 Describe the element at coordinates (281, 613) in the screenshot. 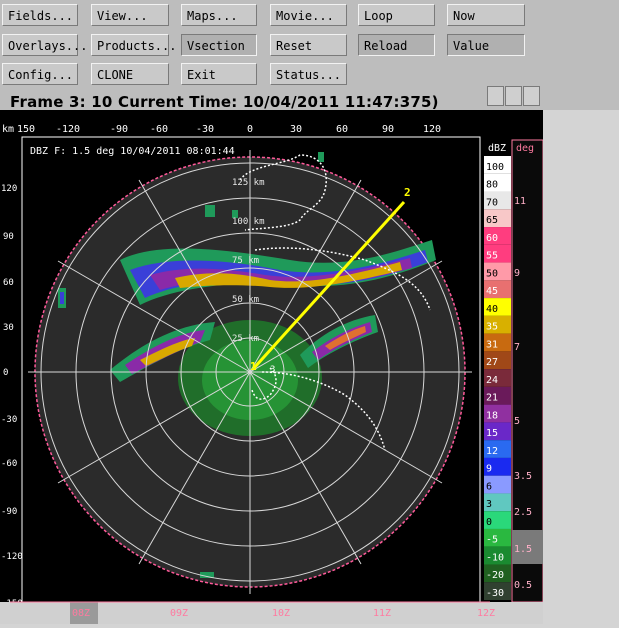

I see `time-label: 10Z` at that location.